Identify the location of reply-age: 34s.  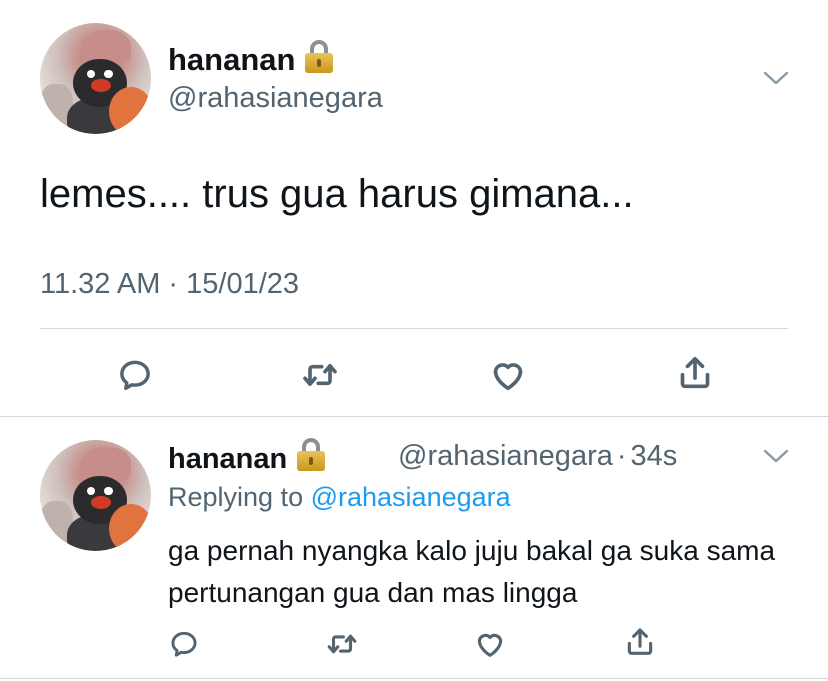
(654, 456).